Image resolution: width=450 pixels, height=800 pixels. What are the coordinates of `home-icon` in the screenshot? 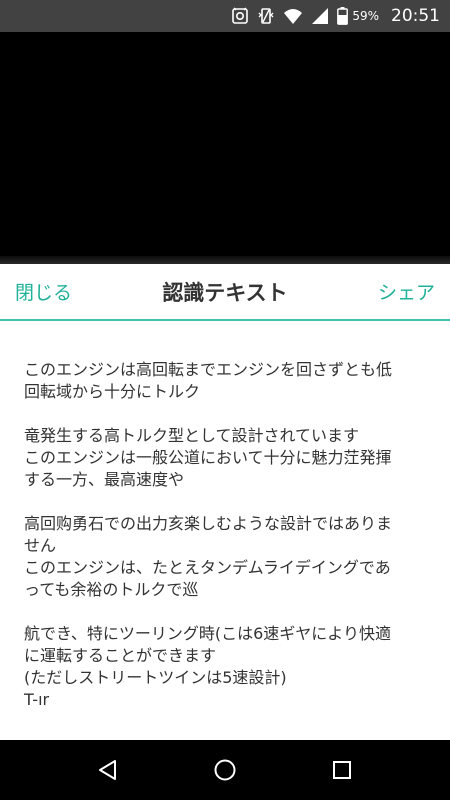 It's located at (225, 770).